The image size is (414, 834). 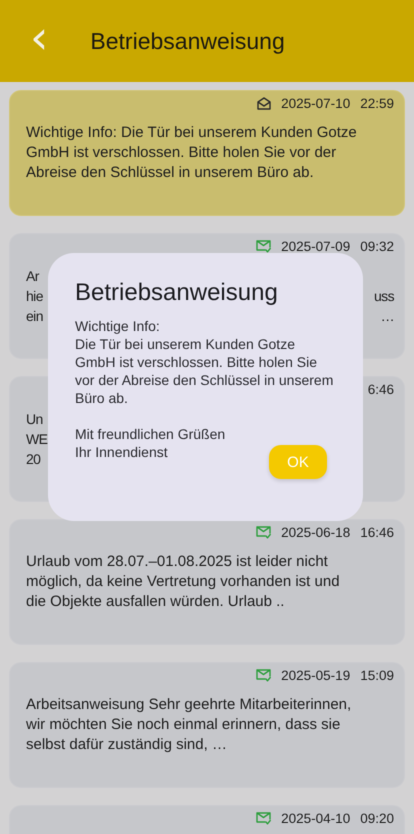 I want to click on message-time: 09:20, so click(x=377, y=818).